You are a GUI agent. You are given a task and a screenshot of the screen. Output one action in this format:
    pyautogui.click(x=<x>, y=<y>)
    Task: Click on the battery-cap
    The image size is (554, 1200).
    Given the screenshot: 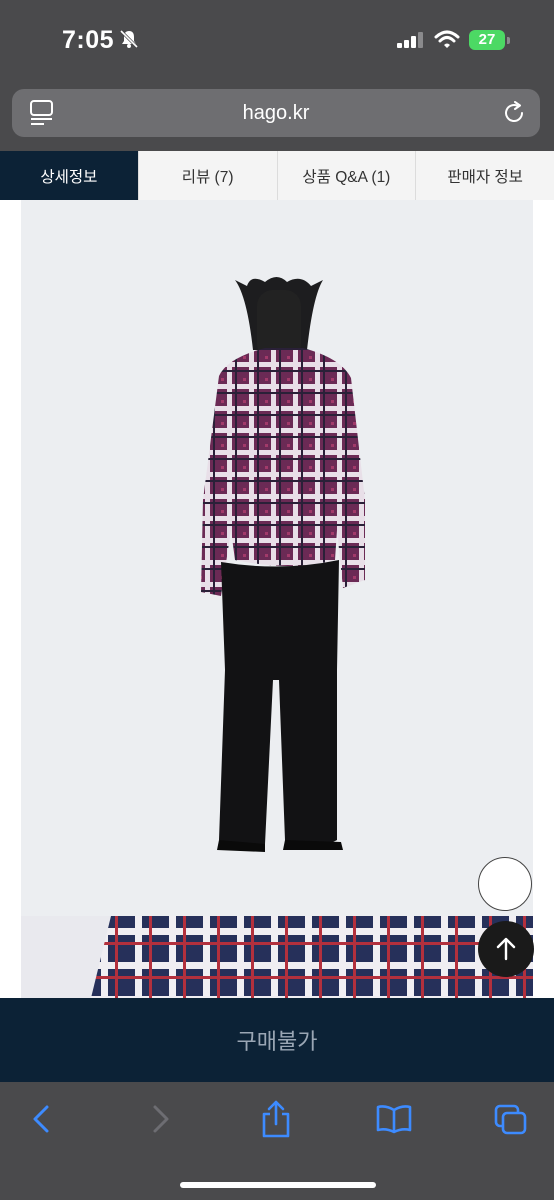 What is the action you would take?
    pyautogui.click(x=508, y=40)
    